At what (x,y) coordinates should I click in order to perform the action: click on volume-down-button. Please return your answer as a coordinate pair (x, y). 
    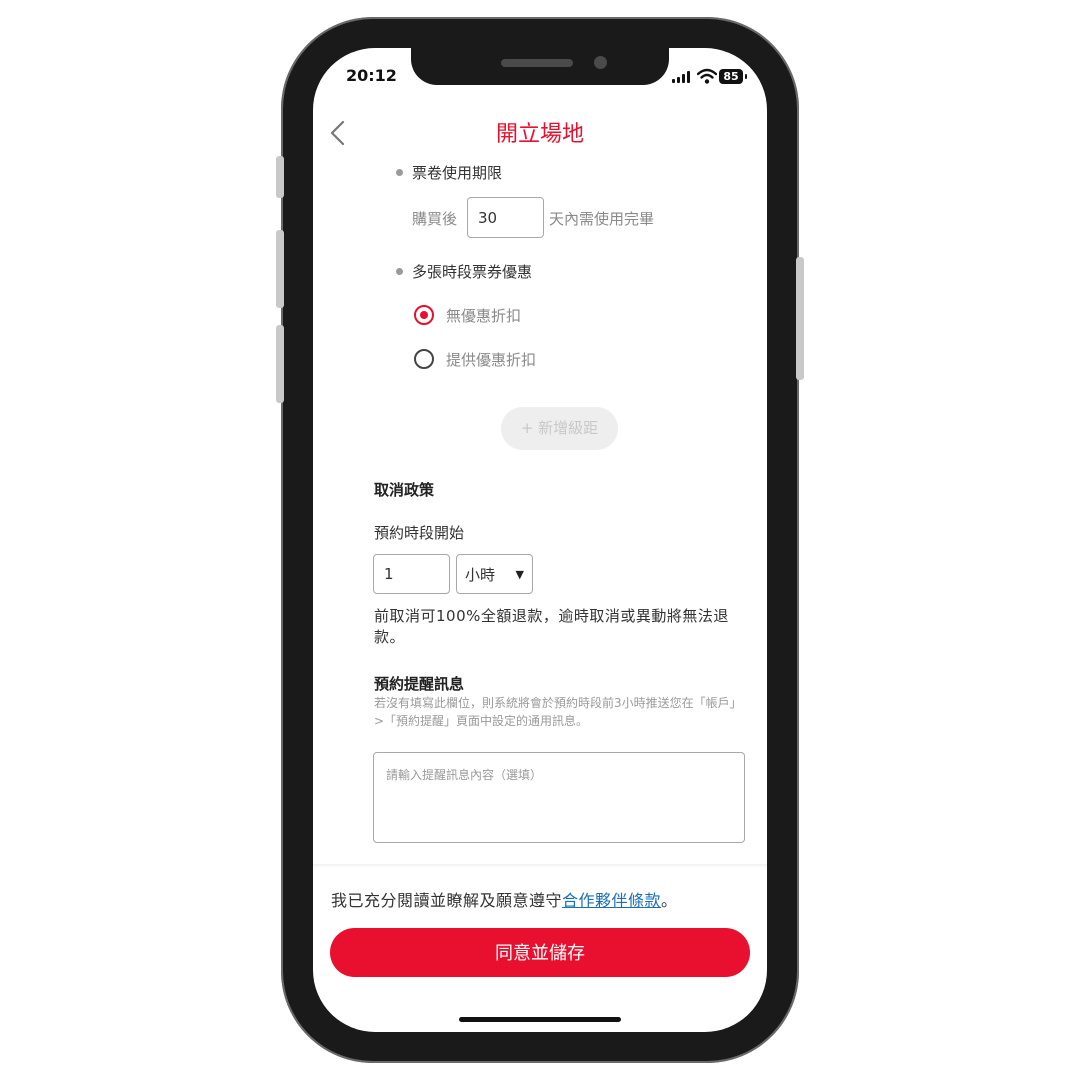
    Looking at the image, I should click on (280, 364).